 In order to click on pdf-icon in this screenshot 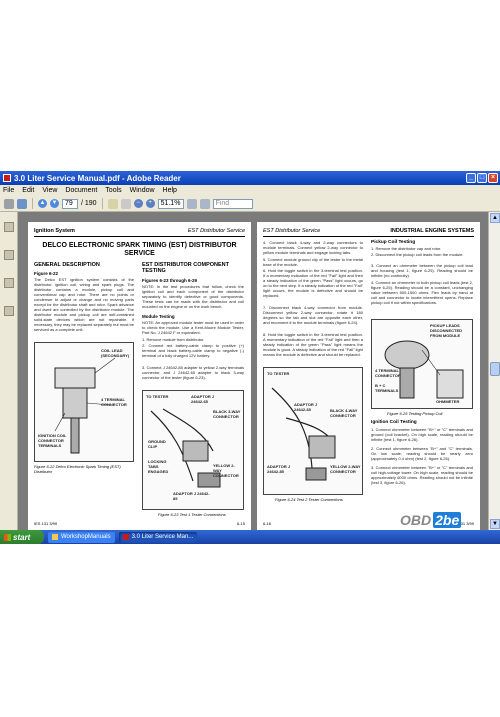, I will do `click(125, 537)`.